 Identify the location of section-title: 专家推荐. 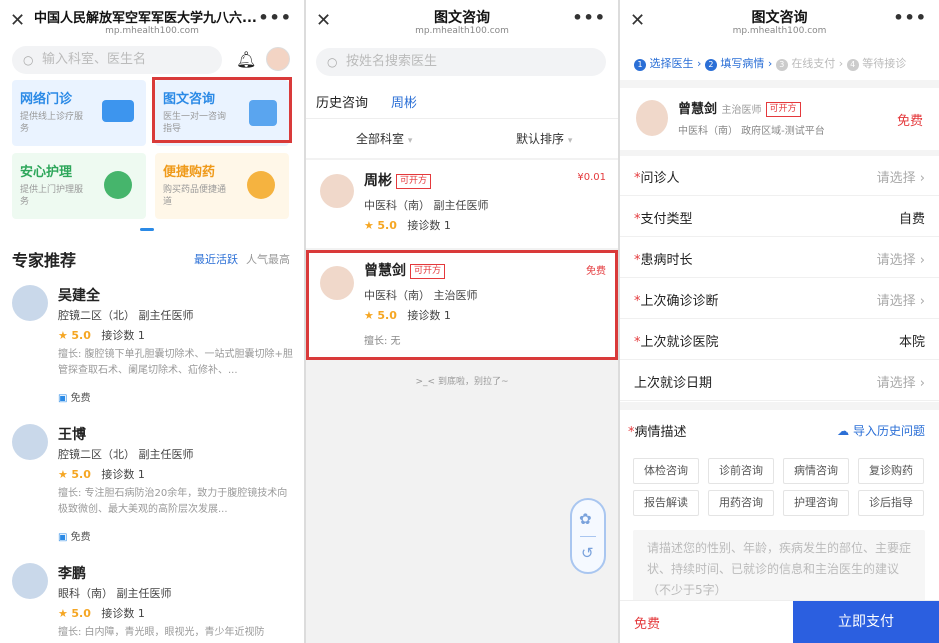
(44, 260).